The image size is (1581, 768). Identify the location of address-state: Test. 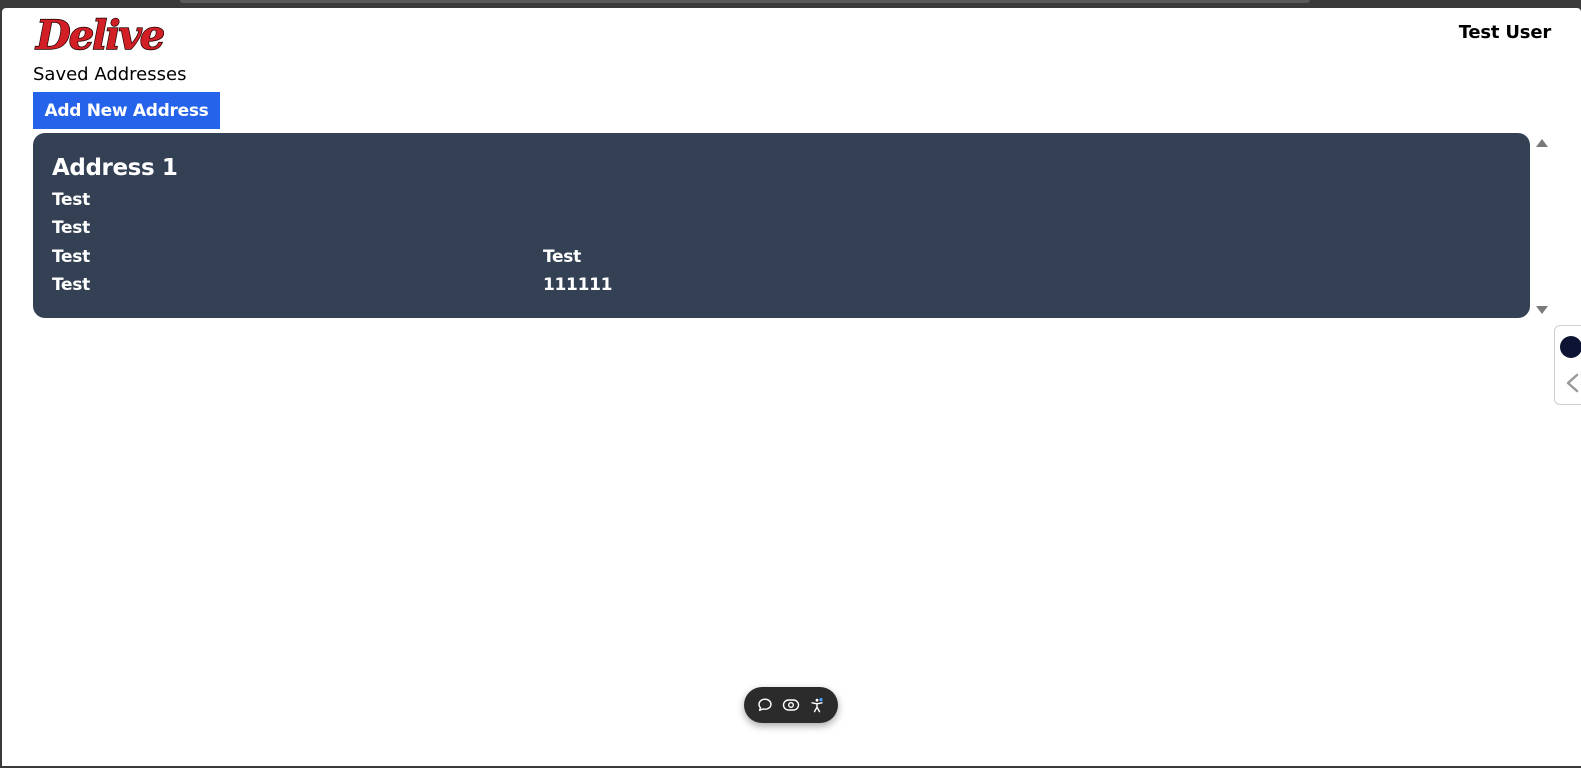
(562, 257).